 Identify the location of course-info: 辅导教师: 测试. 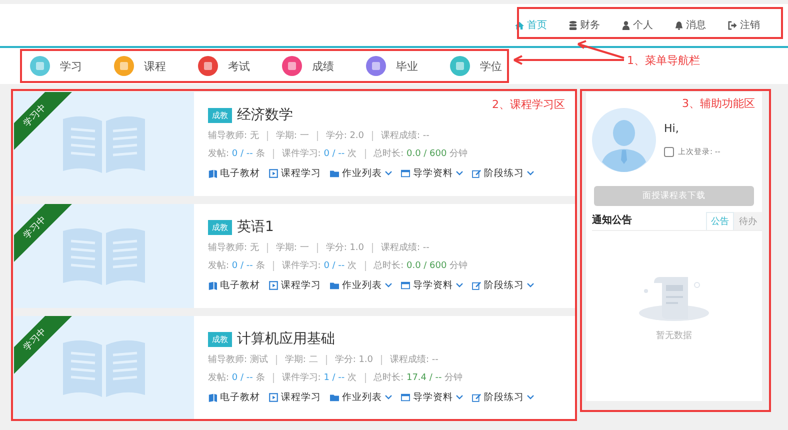
(238, 360).